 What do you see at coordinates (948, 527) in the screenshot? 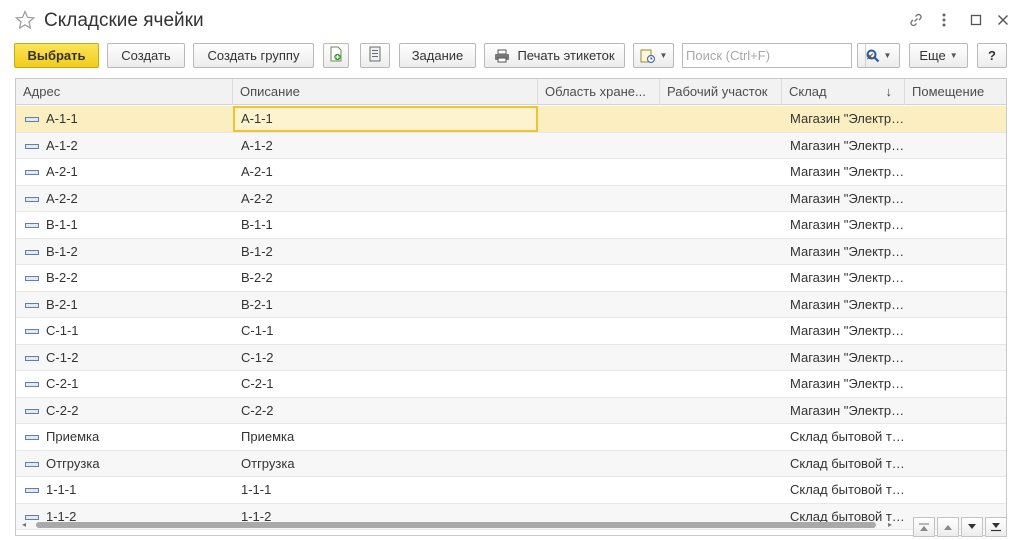
I see `page-up-button` at bounding box center [948, 527].